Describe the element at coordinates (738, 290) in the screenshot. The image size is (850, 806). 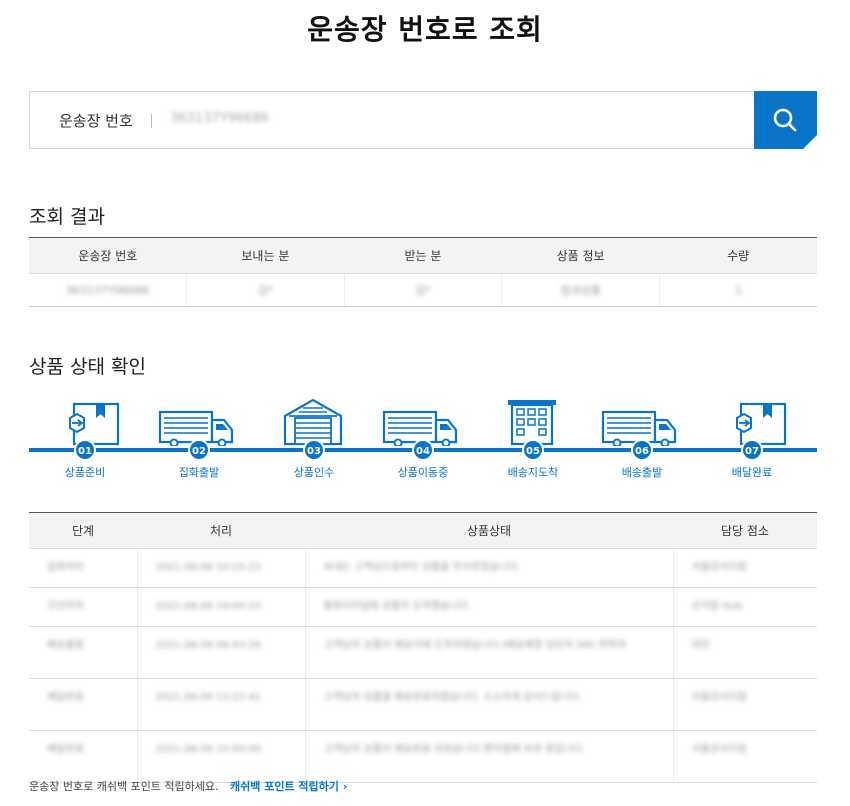
I see `table-cell: 1` at that location.